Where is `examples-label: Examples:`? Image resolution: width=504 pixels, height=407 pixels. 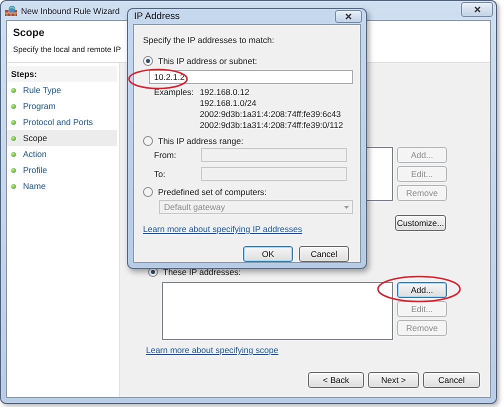
examples-label: Examples: is located at coordinates (174, 93).